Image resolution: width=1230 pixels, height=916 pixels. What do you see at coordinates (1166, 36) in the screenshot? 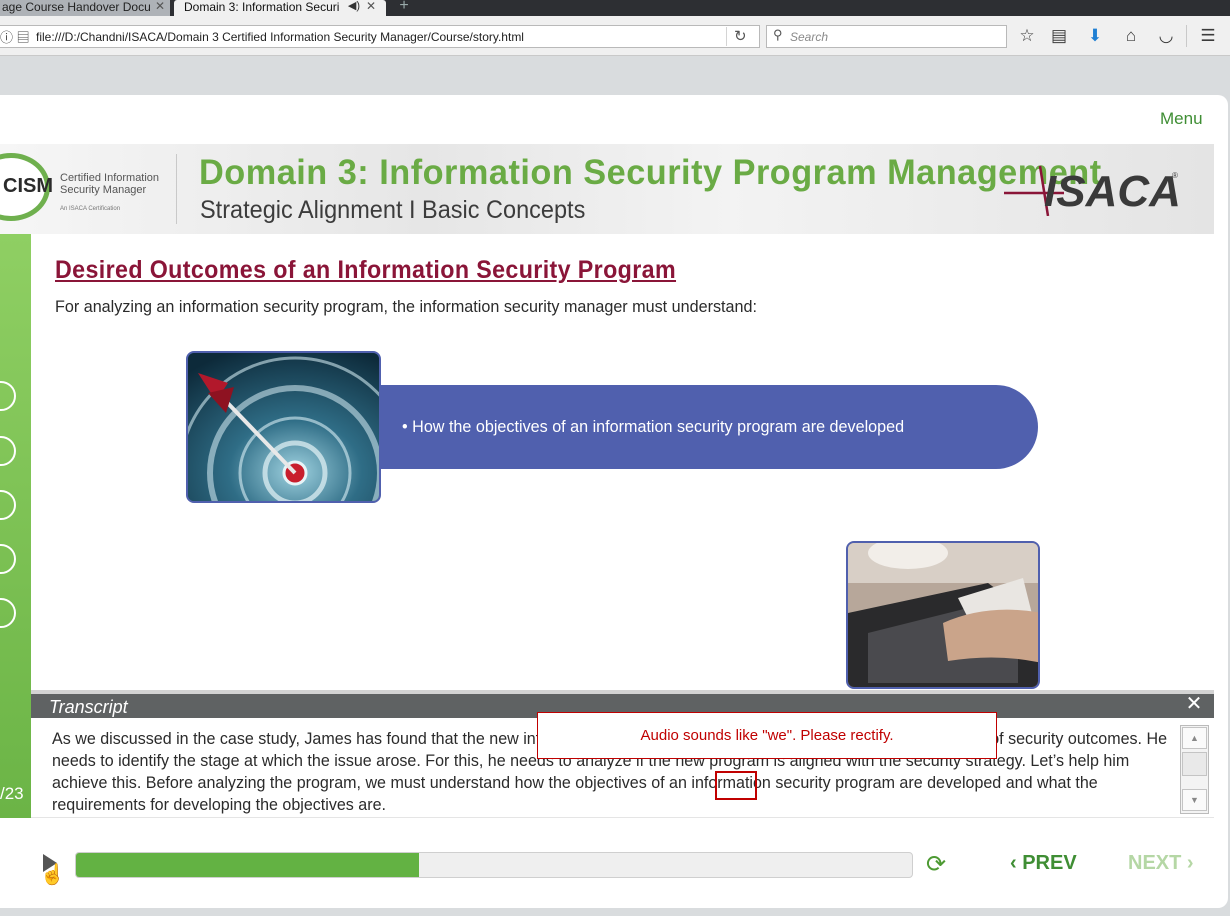
I see `pocket-icon: ◡` at bounding box center [1166, 36].